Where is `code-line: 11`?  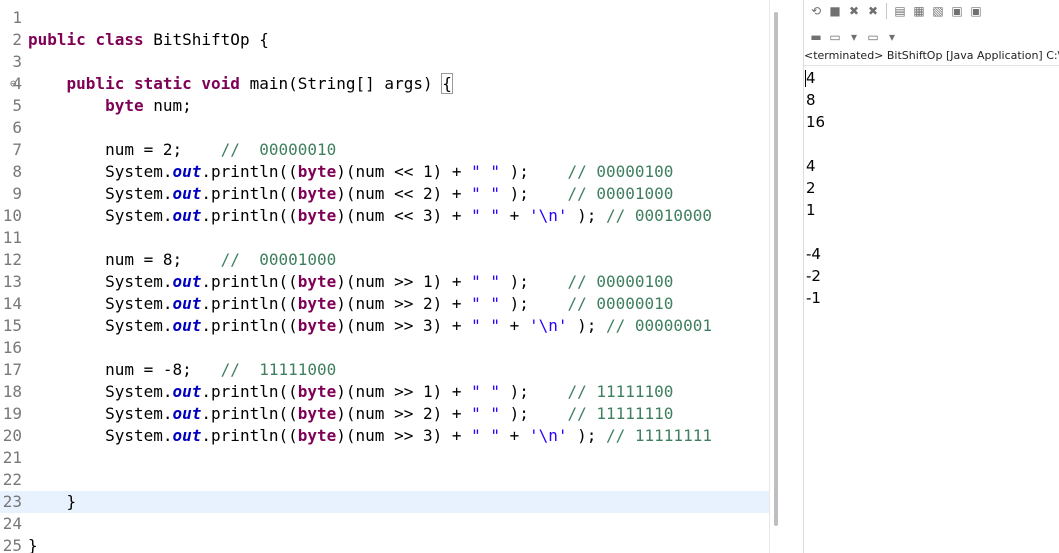
code-line: 11 is located at coordinates (384, 238).